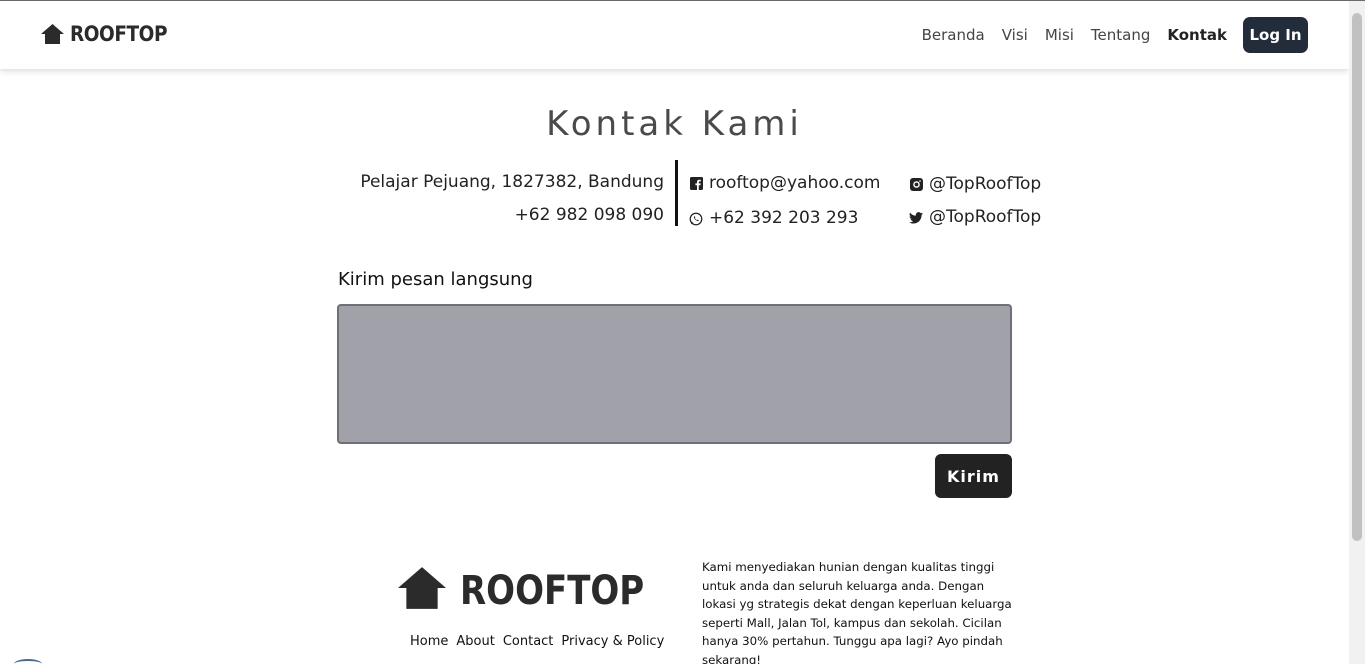  What do you see at coordinates (552, 590) in the screenshot?
I see `footer-brand-name: ROOFTOP` at bounding box center [552, 590].